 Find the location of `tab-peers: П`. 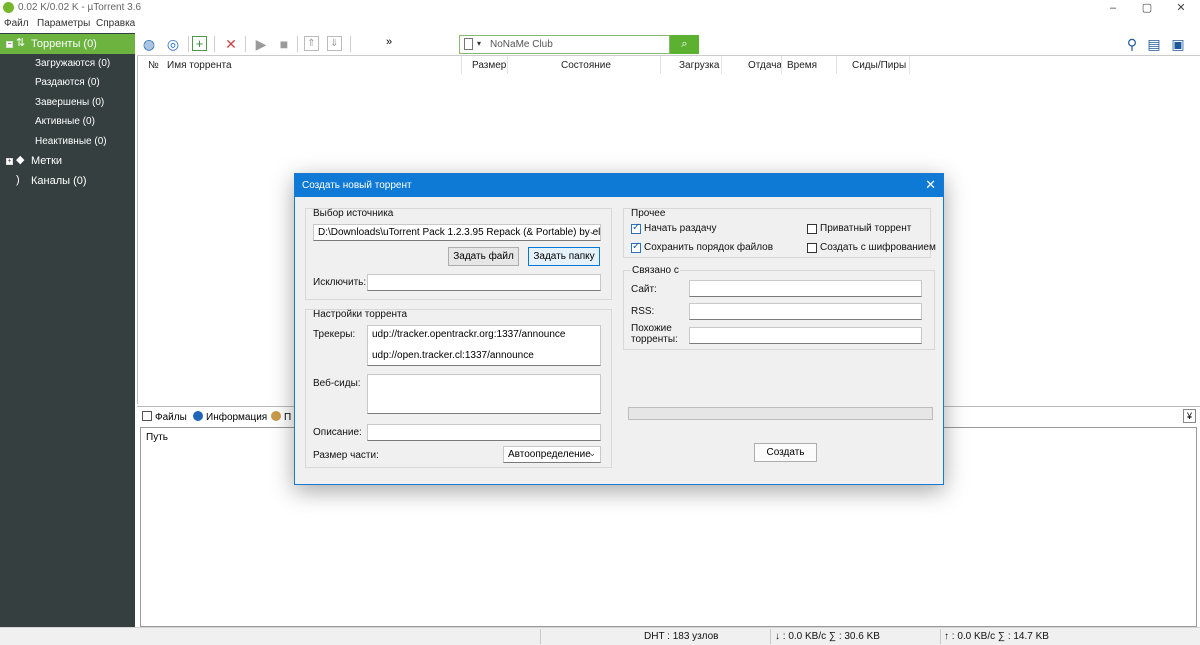

tab-peers: П is located at coordinates (281, 417).